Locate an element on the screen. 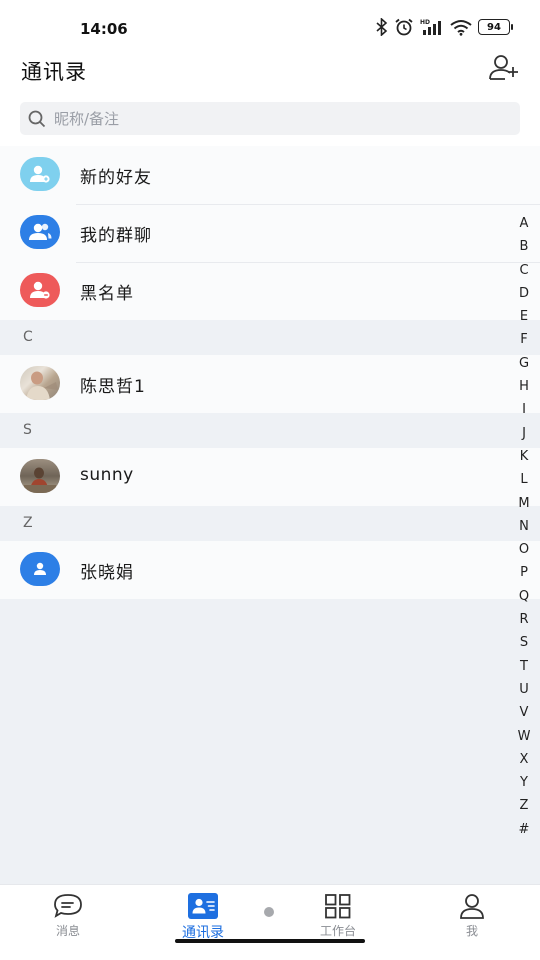 This screenshot has height=960, width=540. add-contact-button is located at coordinates (504, 68).